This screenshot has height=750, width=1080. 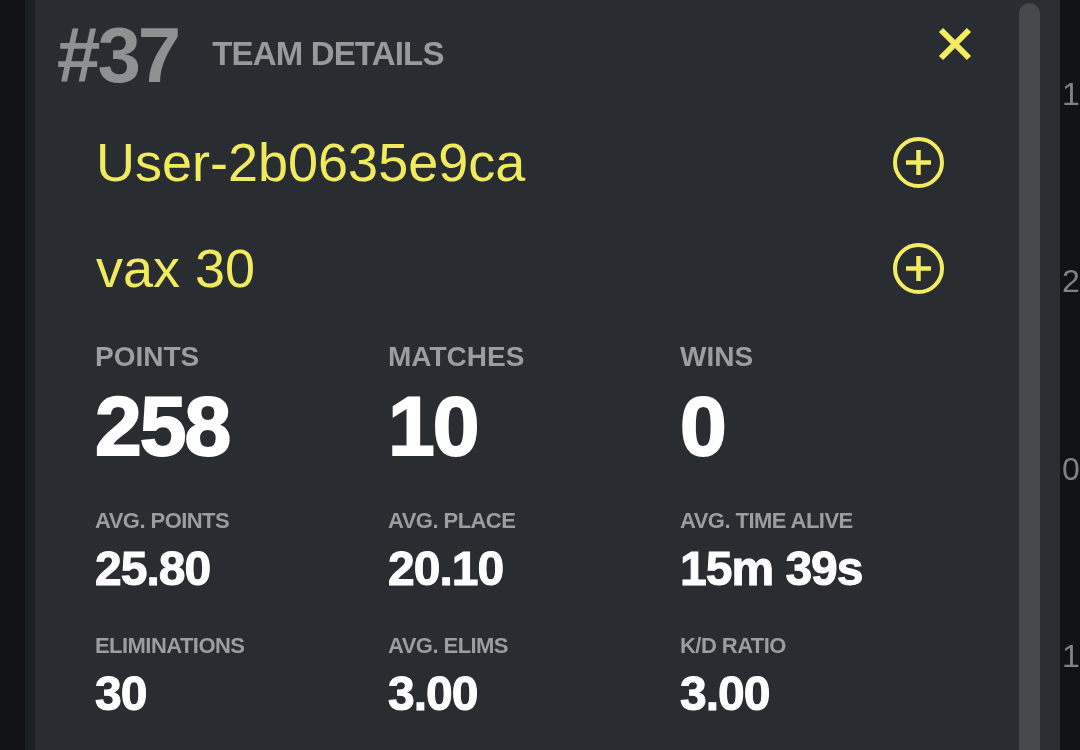 What do you see at coordinates (433, 426) in the screenshot?
I see `stat-value: 10` at bounding box center [433, 426].